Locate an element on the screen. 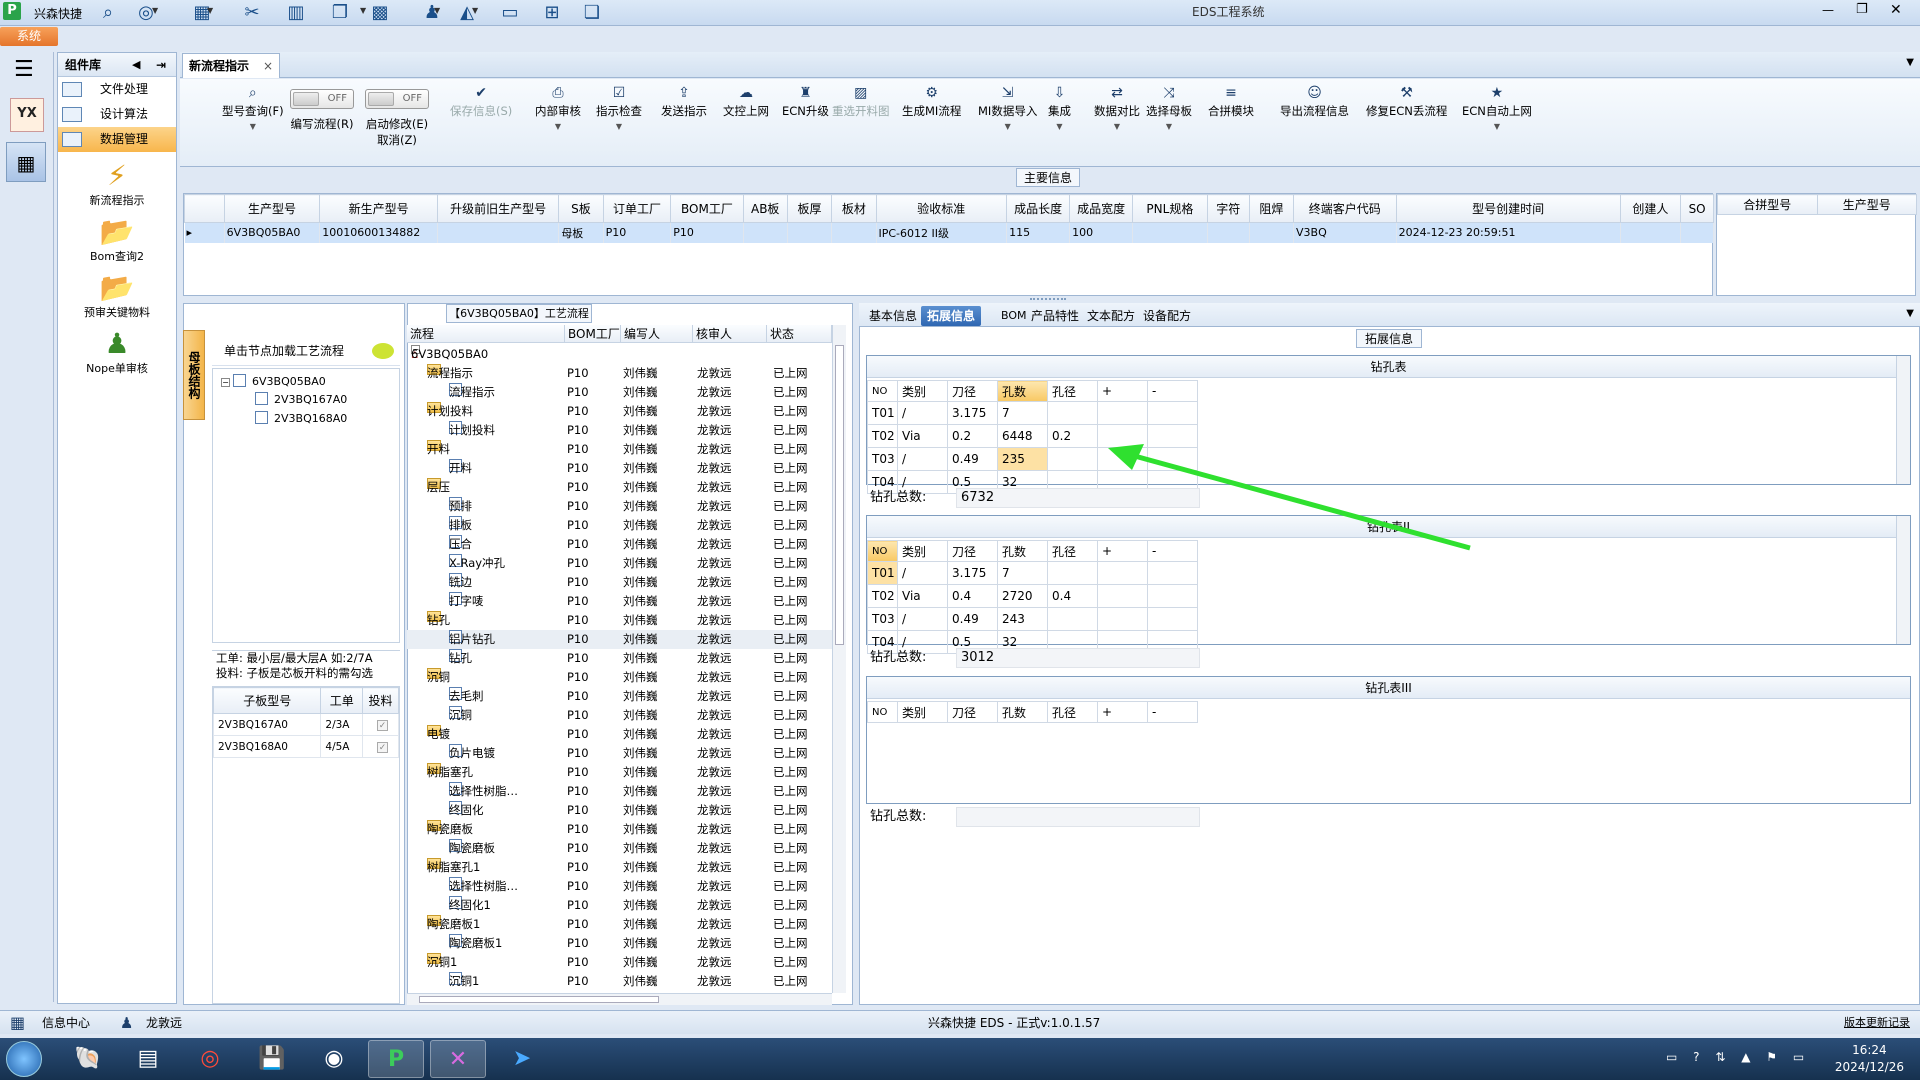 The image size is (1920, 1080). process-hscroll is located at coordinates (619, 999).